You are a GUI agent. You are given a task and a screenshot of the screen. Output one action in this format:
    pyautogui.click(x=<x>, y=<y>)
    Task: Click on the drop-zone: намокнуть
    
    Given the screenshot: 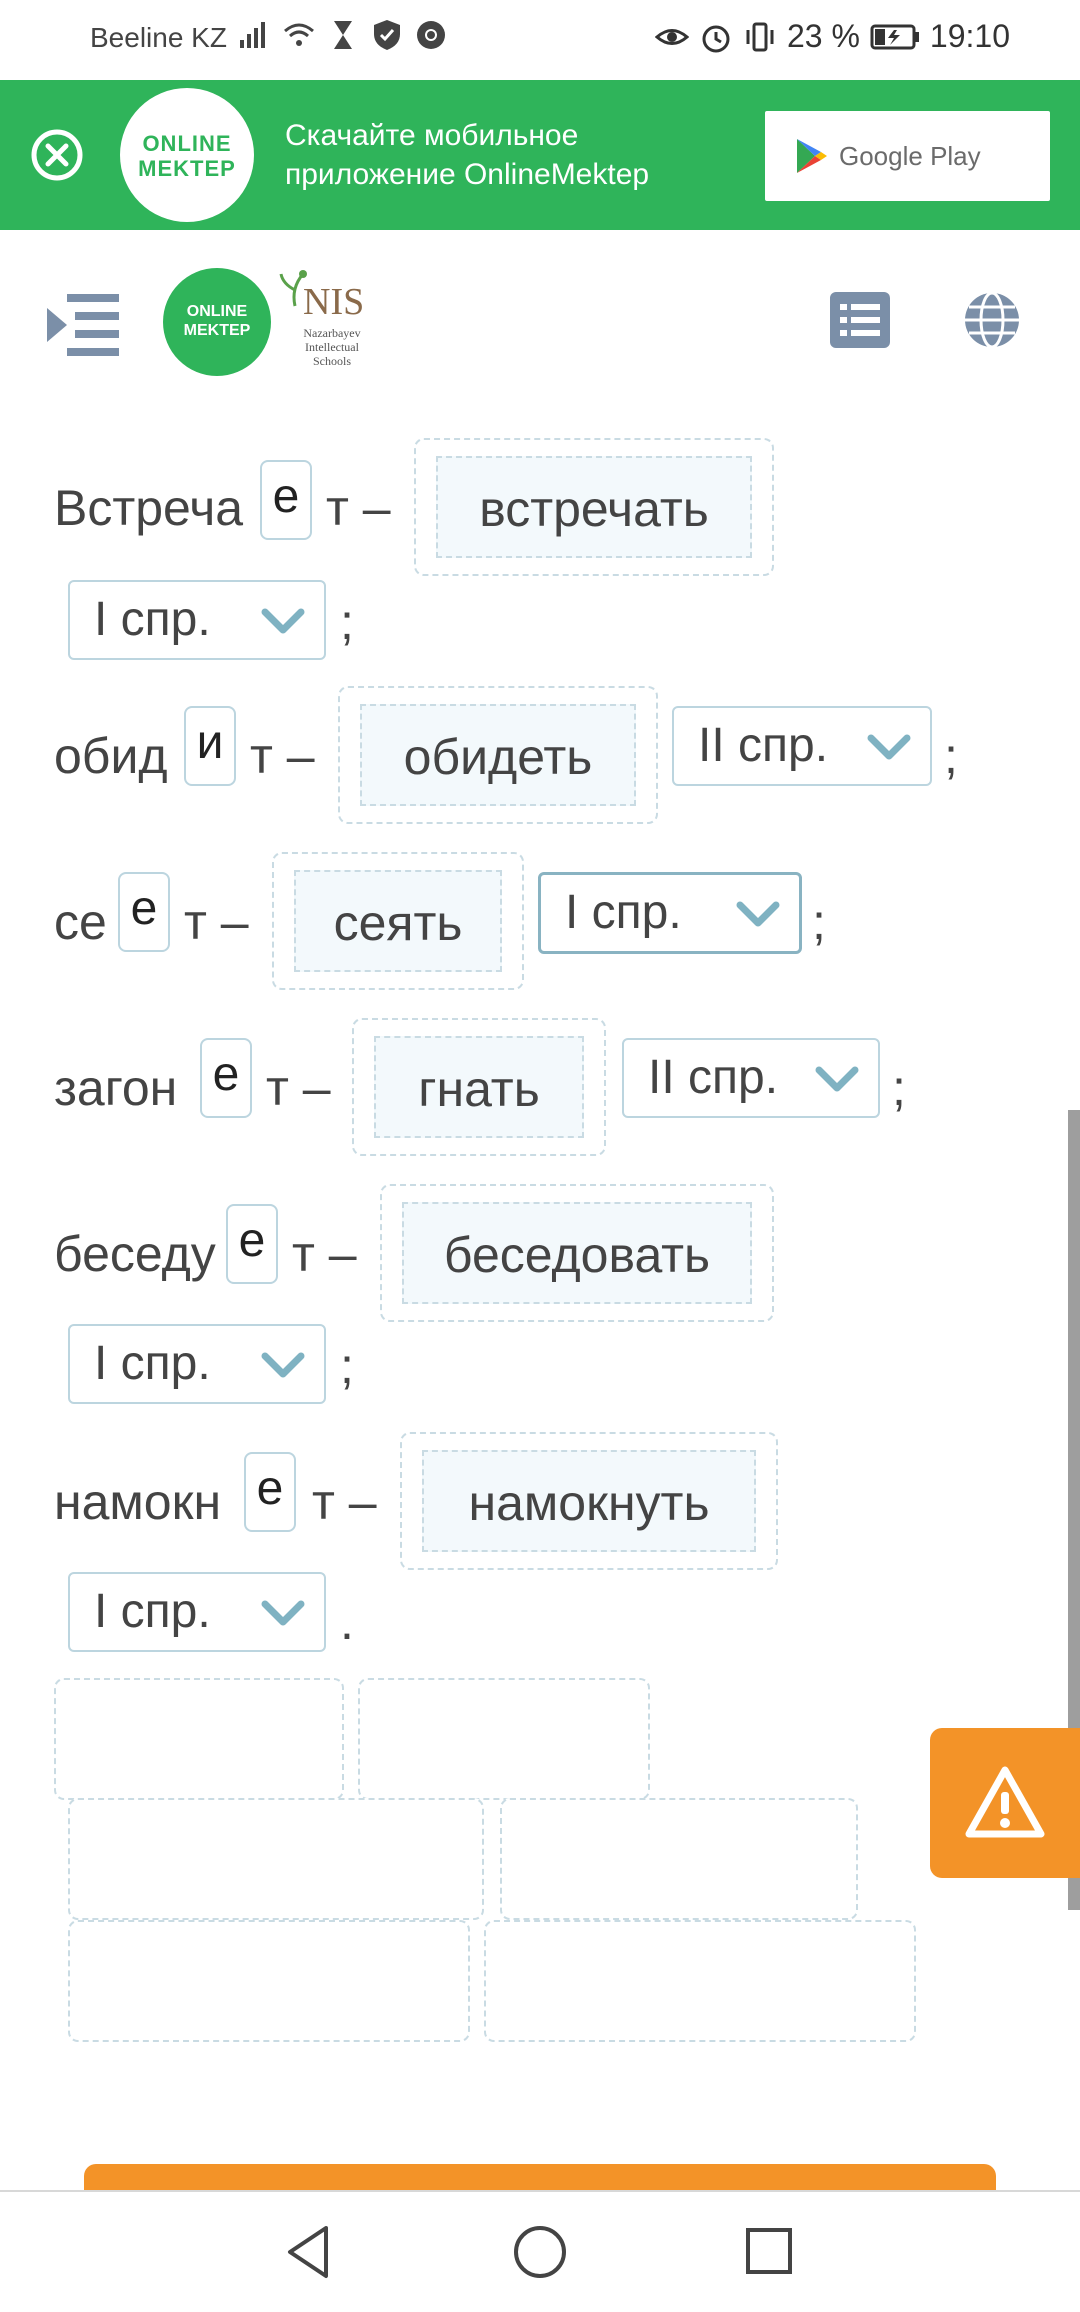 What is the action you would take?
    pyautogui.click(x=589, y=1501)
    